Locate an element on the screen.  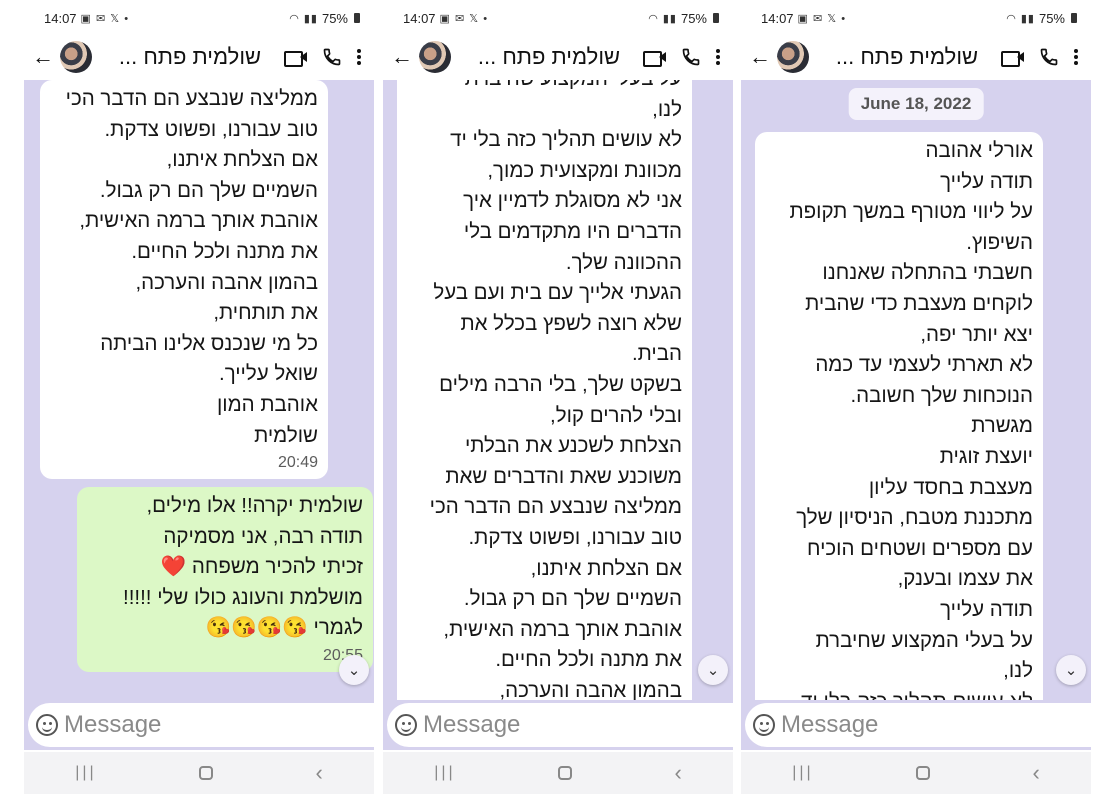
notification-icons: ▣ ✉ 𝕏 • is located at coordinates (464, 18).